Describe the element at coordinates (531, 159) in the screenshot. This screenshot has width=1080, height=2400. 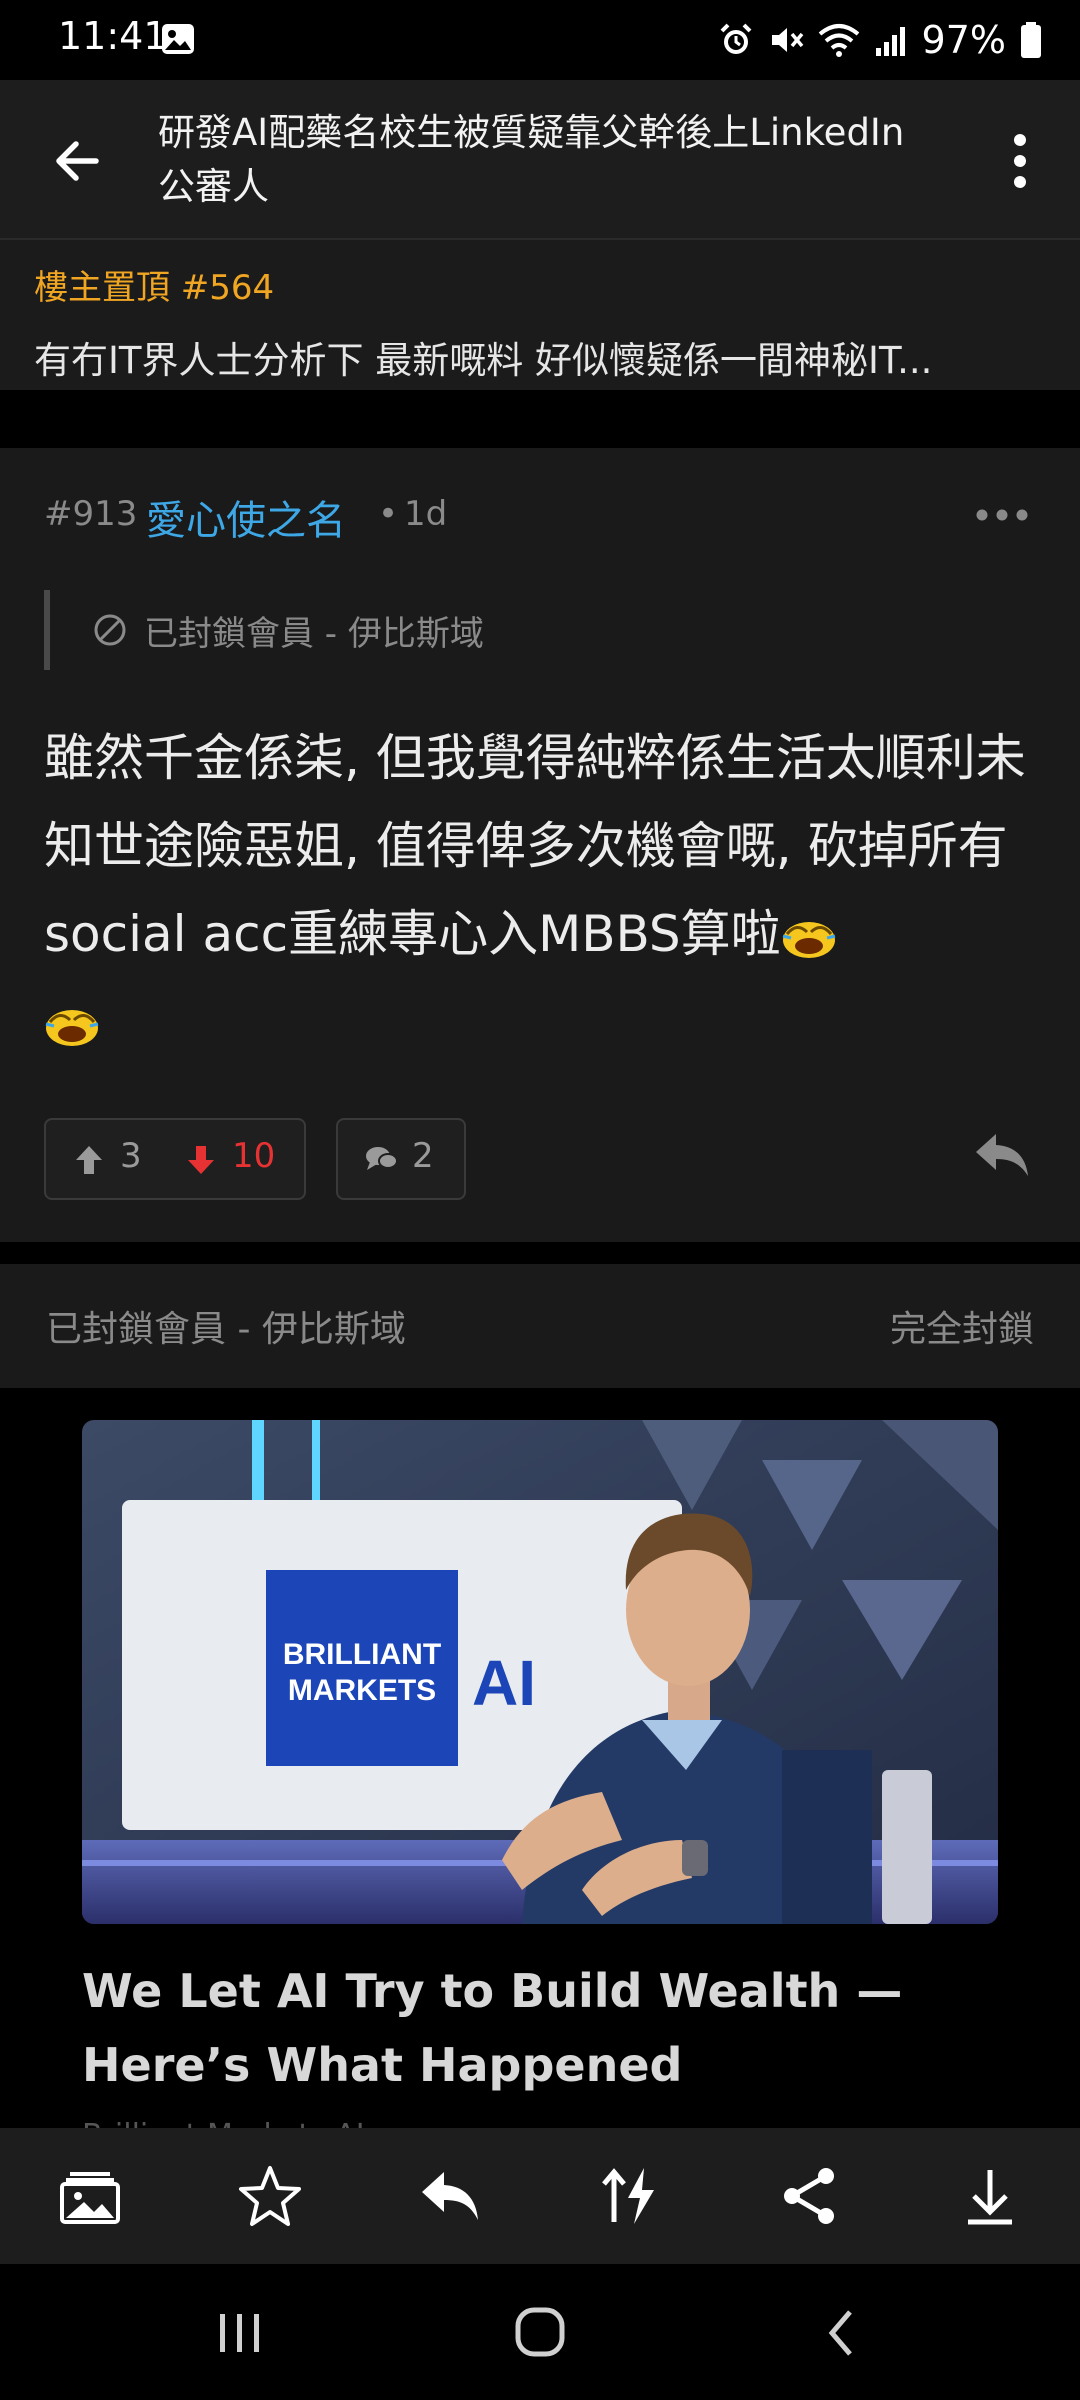
I see `thread-title: 研發AI配藥名校生被質疑靠父幹後上LinkedIn公審人` at that location.